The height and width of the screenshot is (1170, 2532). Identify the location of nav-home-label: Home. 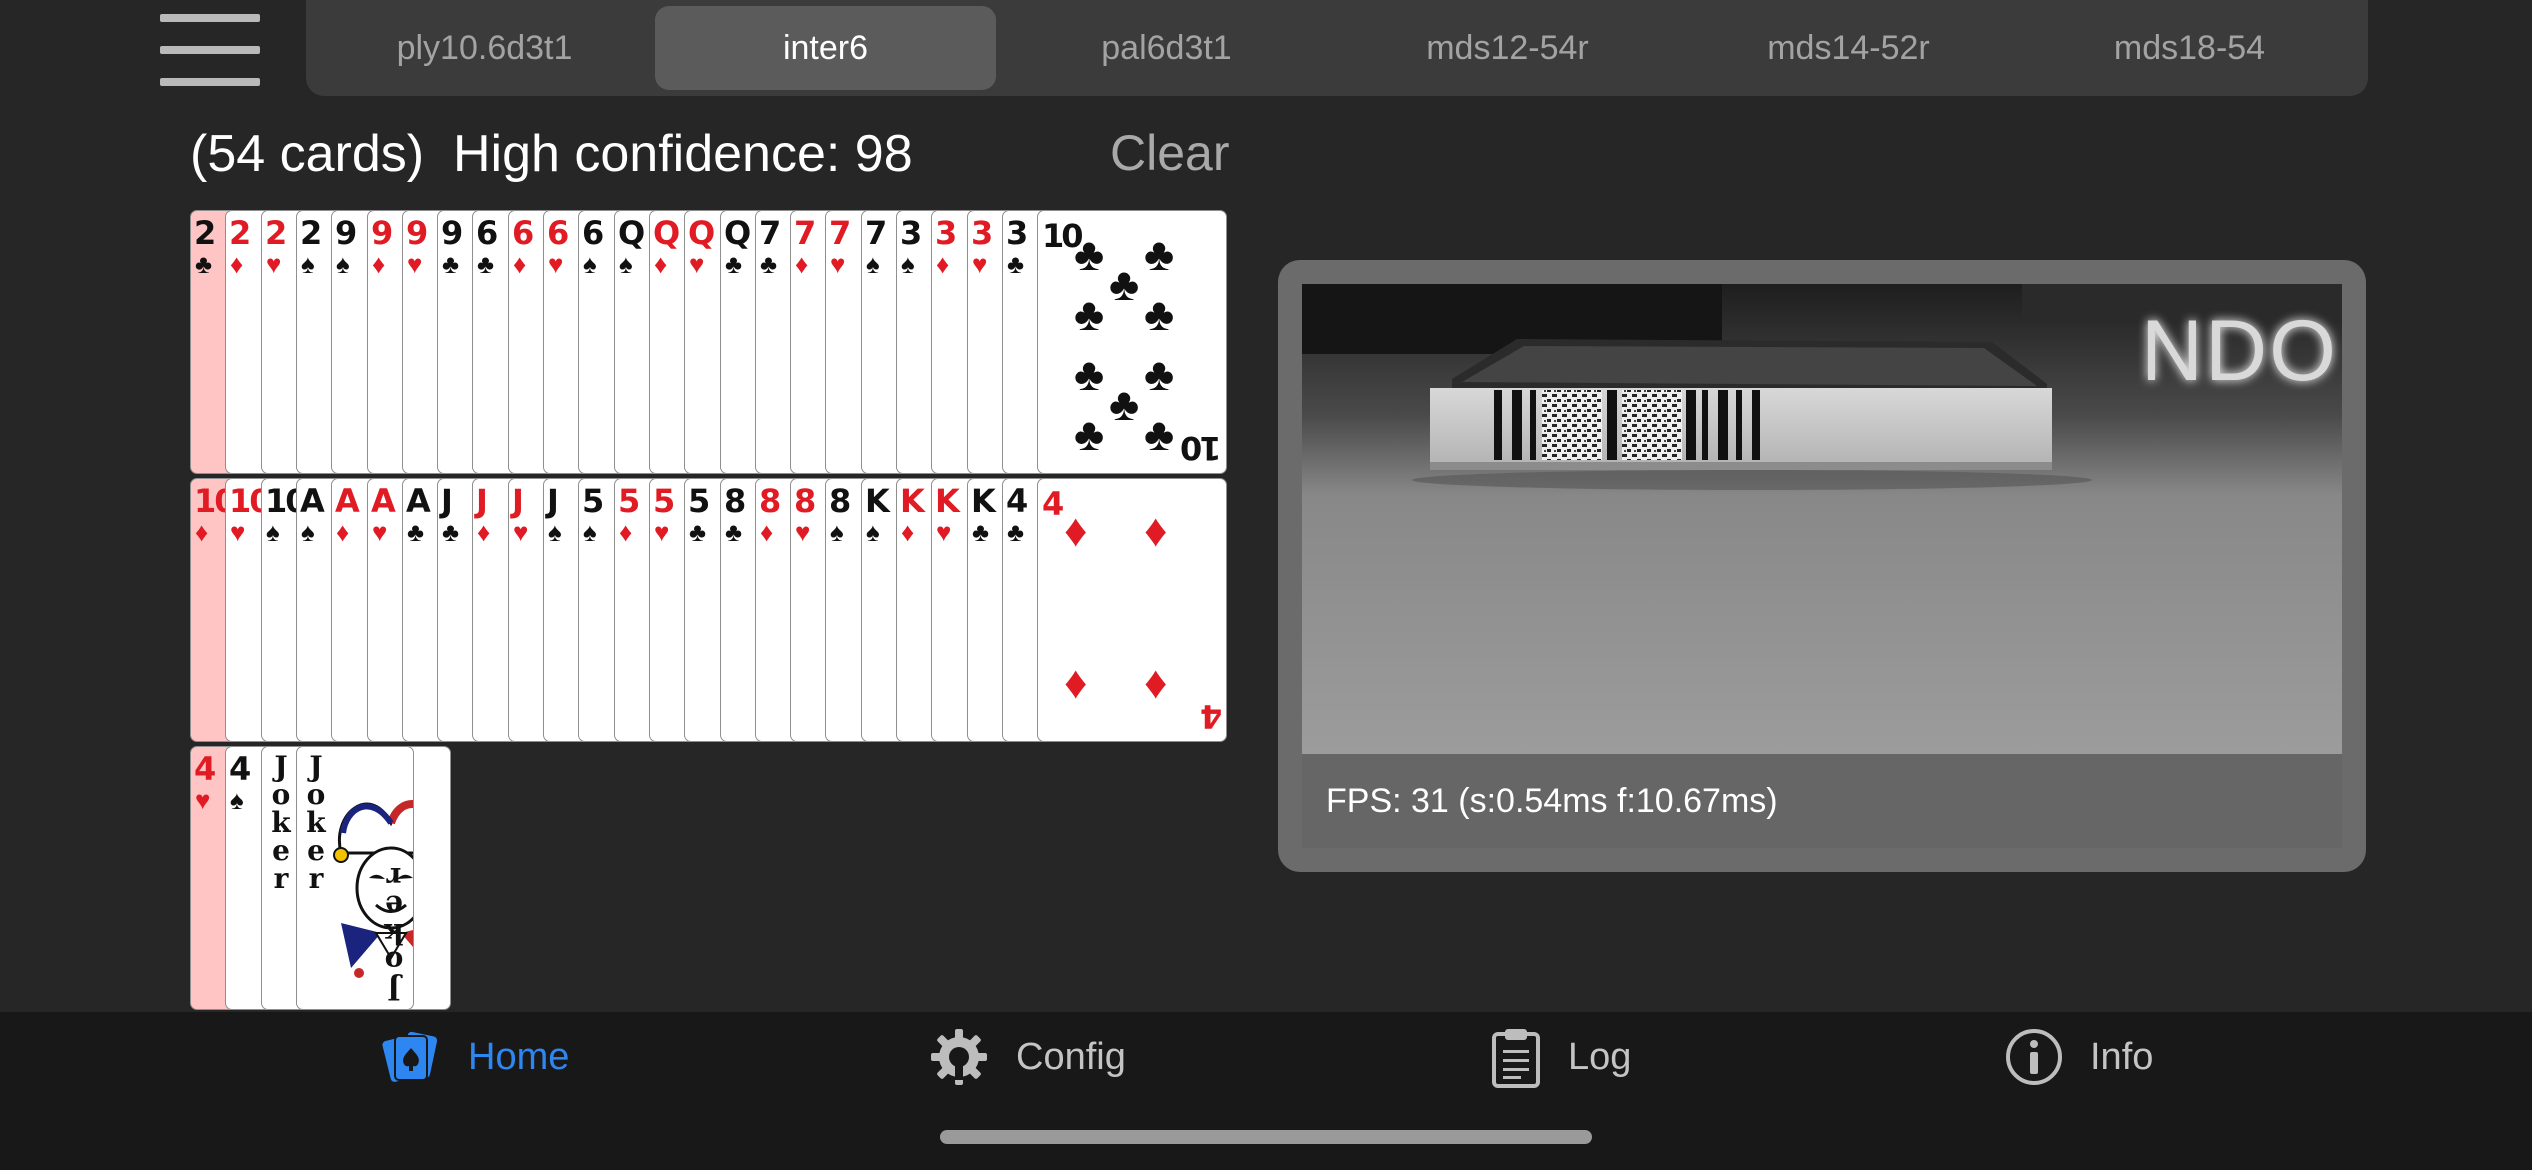
(519, 1056).